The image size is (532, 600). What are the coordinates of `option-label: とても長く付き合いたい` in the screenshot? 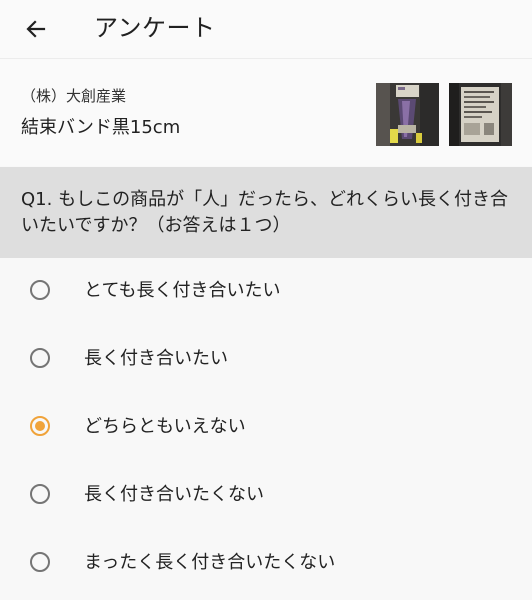 It's located at (182, 290).